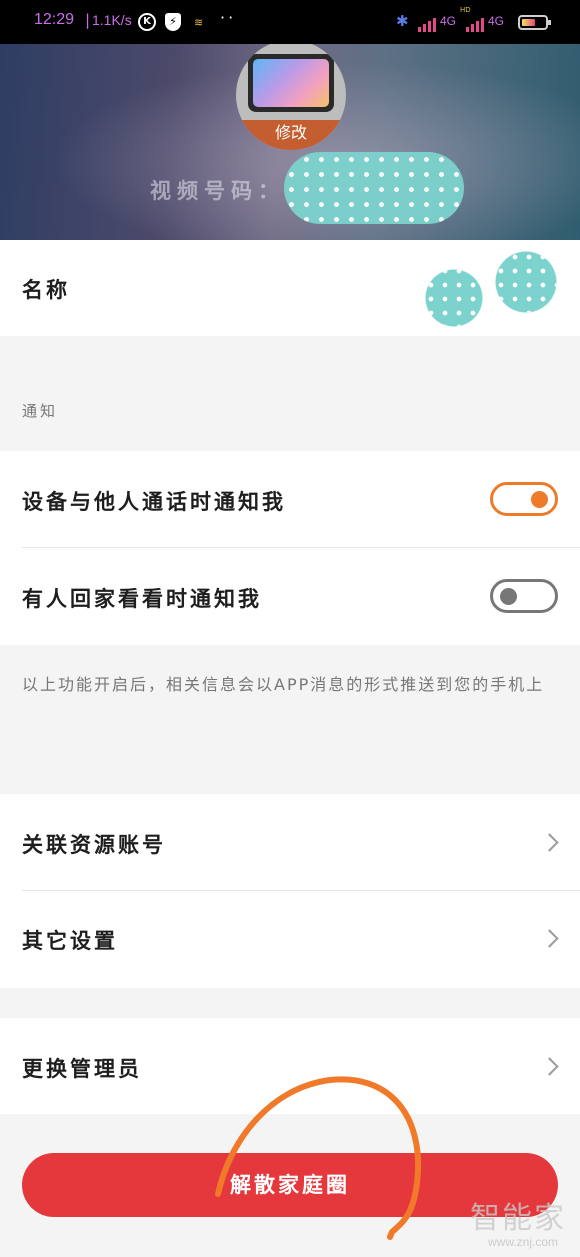 The height and width of the screenshot is (1257, 580). I want to click on notify-call-label: 设备与他人通话时通知我, so click(154, 502).